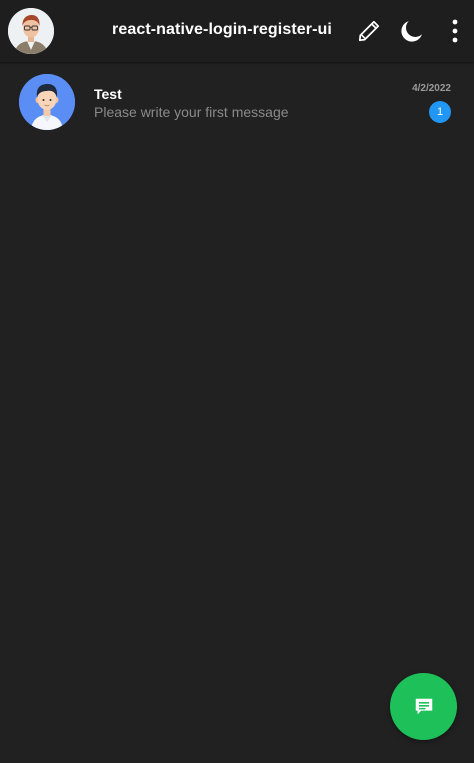 The image size is (474, 763). I want to click on more-options-button, so click(455, 31).